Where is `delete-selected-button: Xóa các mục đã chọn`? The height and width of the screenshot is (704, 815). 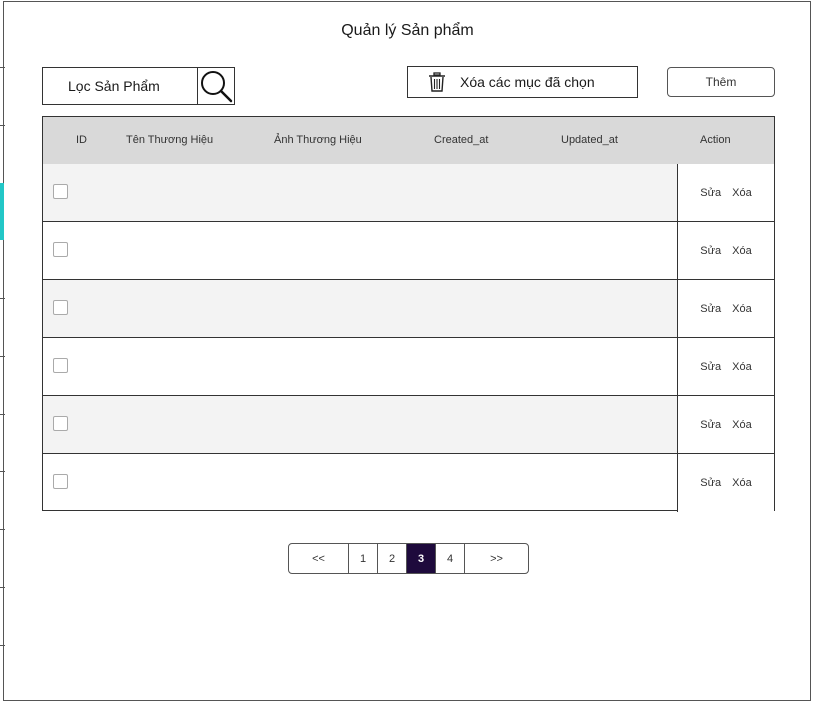
delete-selected-button: Xóa các mục đã chọn is located at coordinates (522, 82).